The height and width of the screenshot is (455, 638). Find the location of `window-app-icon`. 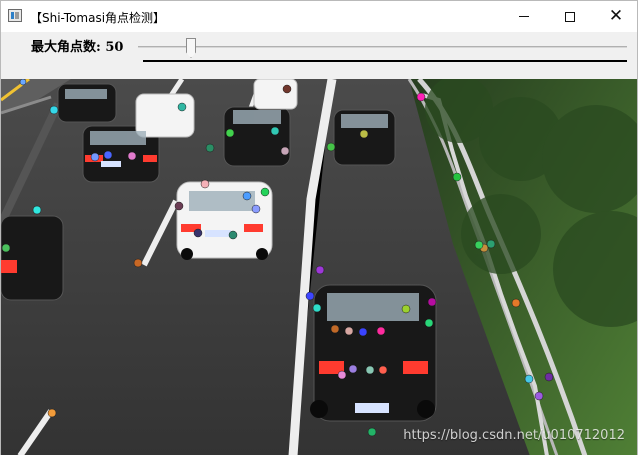

window-app-icon is located at coordinates (15, 15).